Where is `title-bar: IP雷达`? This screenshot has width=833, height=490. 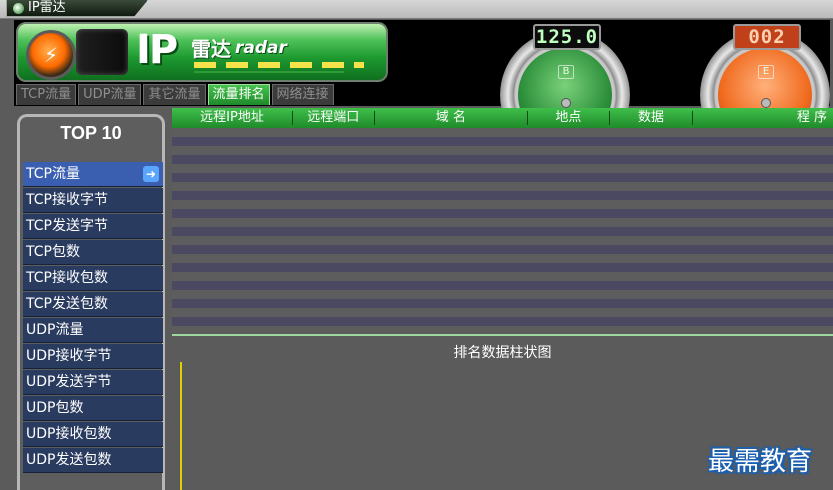
title-bar: IP雷达 is located at coordinates (416, 9).